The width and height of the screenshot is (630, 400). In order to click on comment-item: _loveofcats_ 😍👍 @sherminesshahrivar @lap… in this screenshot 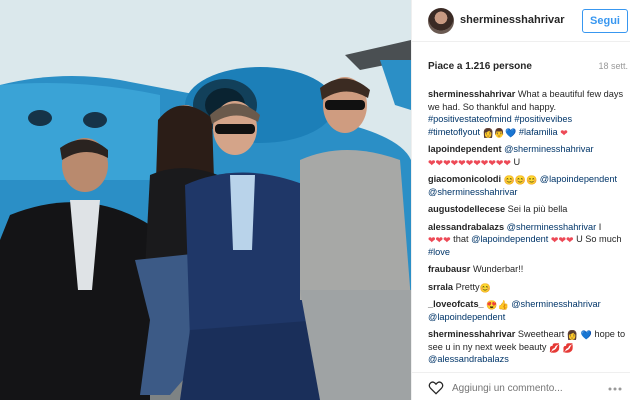, I will do `click(527, 310)`.